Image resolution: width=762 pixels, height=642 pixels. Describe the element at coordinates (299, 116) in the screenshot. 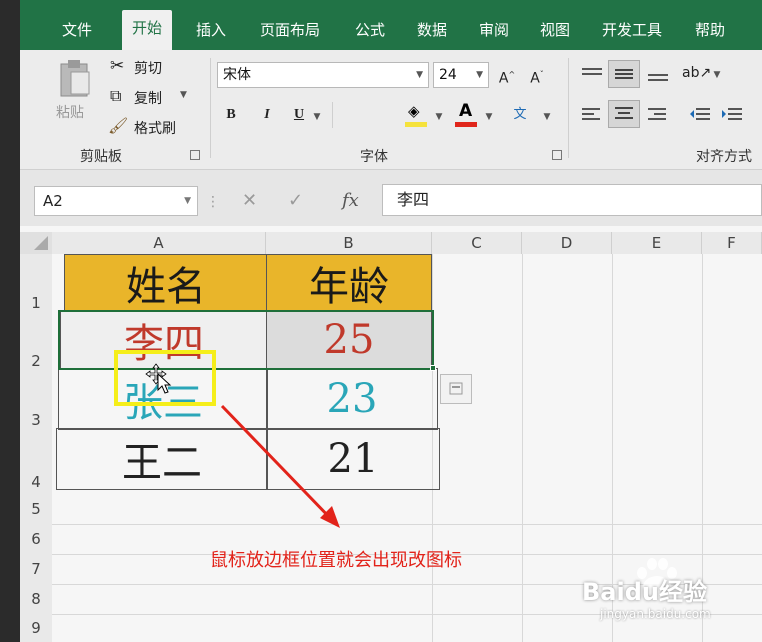

I see `underline-button: U` at that location.